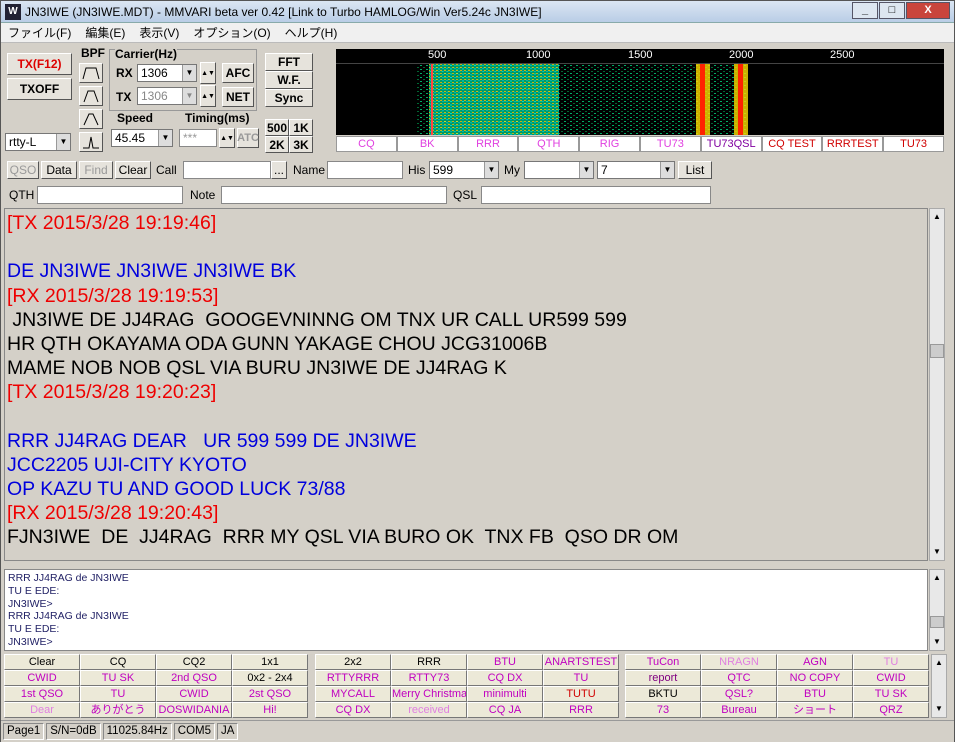 Image resolution: width=955 pixels, height=742 pixels. I want to click on macro-button: RTTYRRR, so click(353, 678).